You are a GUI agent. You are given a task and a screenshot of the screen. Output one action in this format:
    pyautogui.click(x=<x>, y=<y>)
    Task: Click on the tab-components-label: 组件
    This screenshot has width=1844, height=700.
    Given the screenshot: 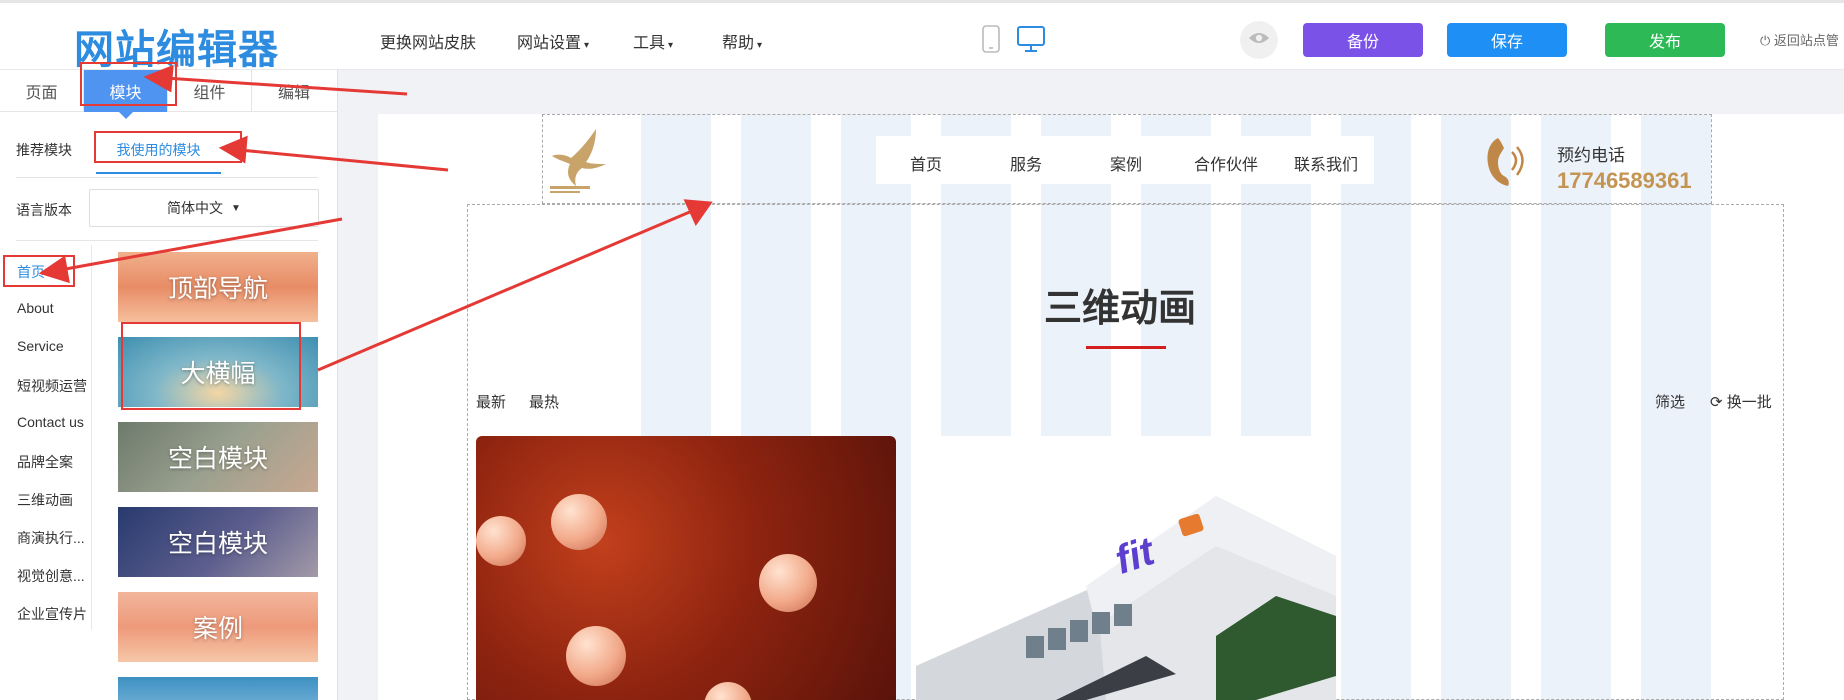 What is the action you would take?
    pyautogui.click(x=209, y=93)
    